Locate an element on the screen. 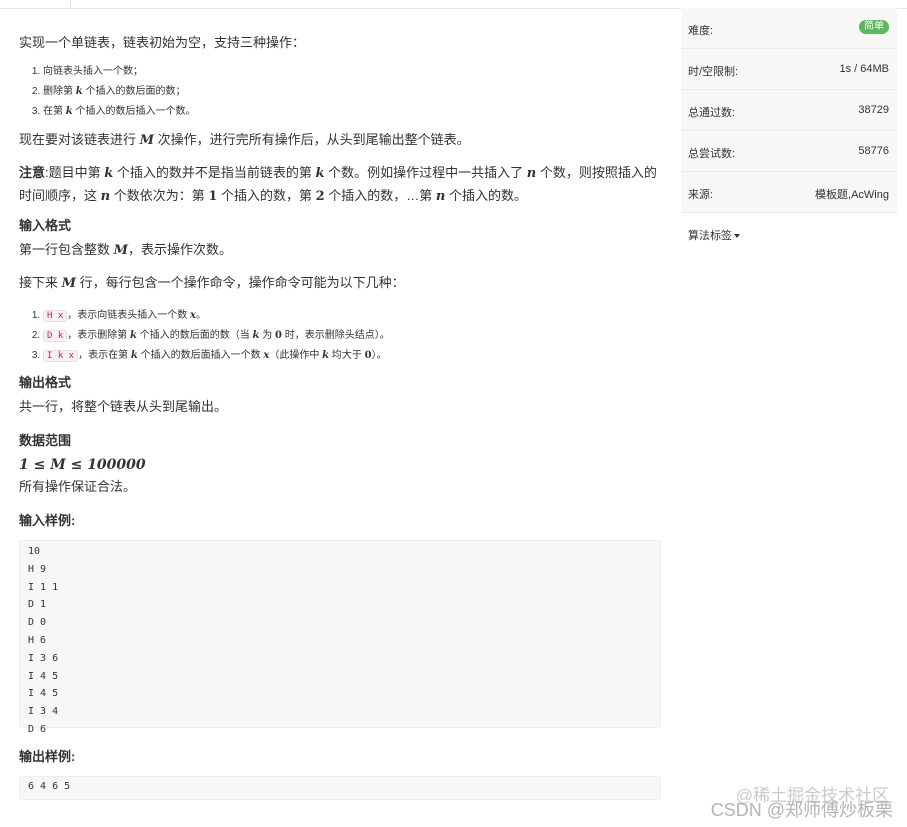  m-operations-text: 现在要对该链表进行 M 次操作，进行完所有操作后，从头到尾输出整个链表。 is located at coordinates (244, 140).